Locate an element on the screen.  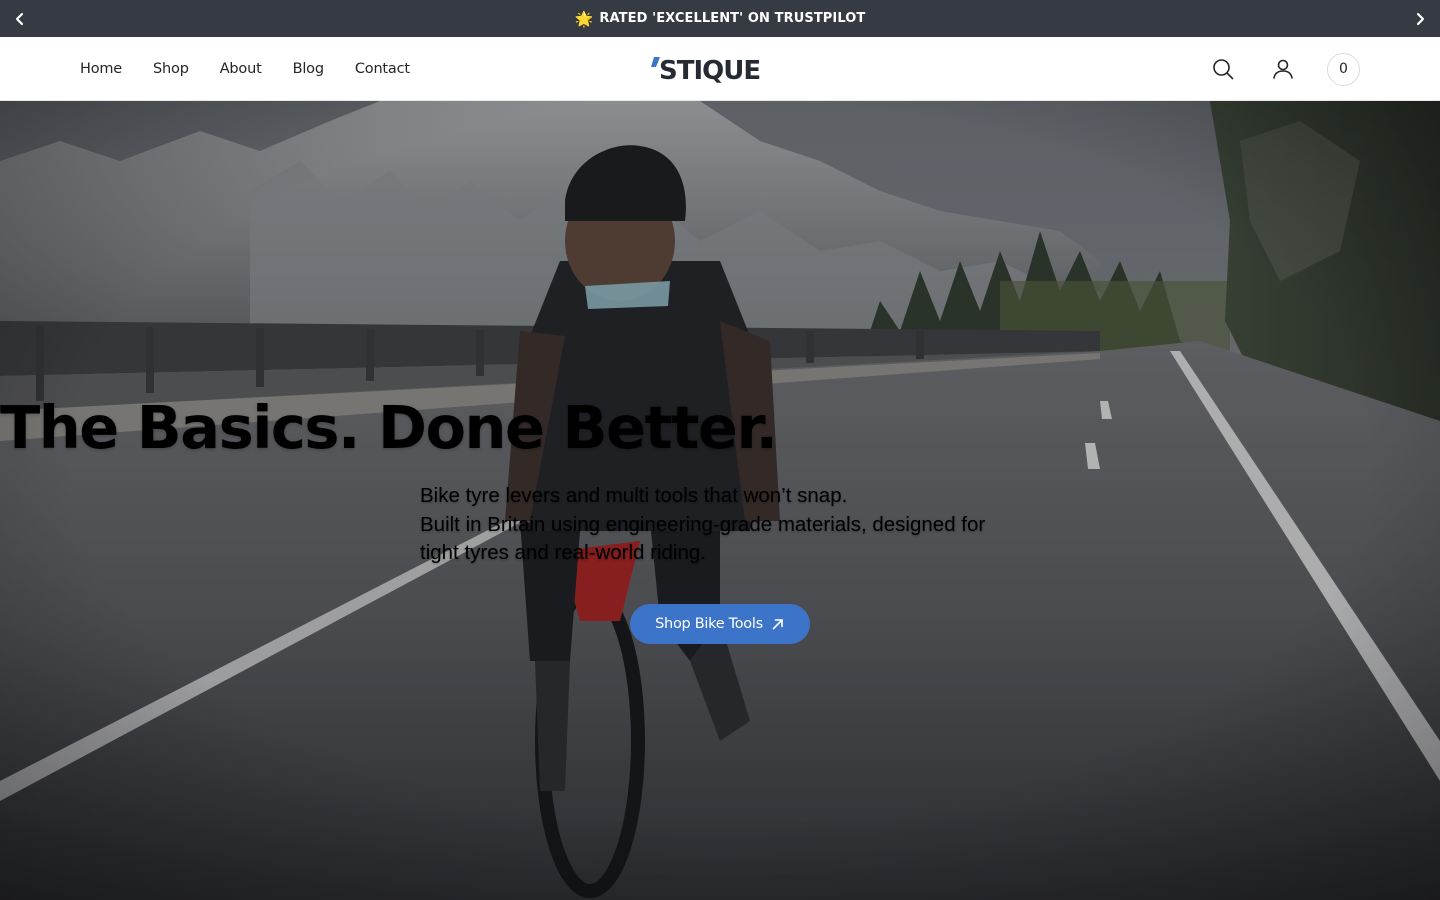
search-icon is located at coordinates (1223, 69).